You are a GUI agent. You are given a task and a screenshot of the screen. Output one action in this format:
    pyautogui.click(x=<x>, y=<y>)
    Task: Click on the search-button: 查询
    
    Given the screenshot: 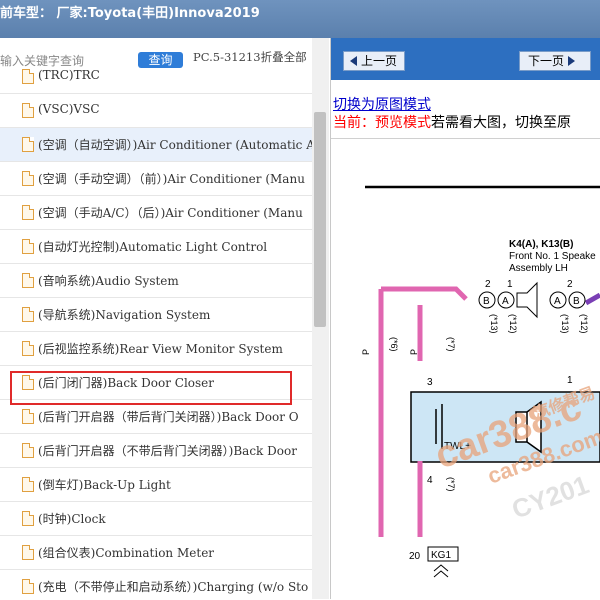 What is the action you would take?
    pyautogui.click(x=160, y=60)
    